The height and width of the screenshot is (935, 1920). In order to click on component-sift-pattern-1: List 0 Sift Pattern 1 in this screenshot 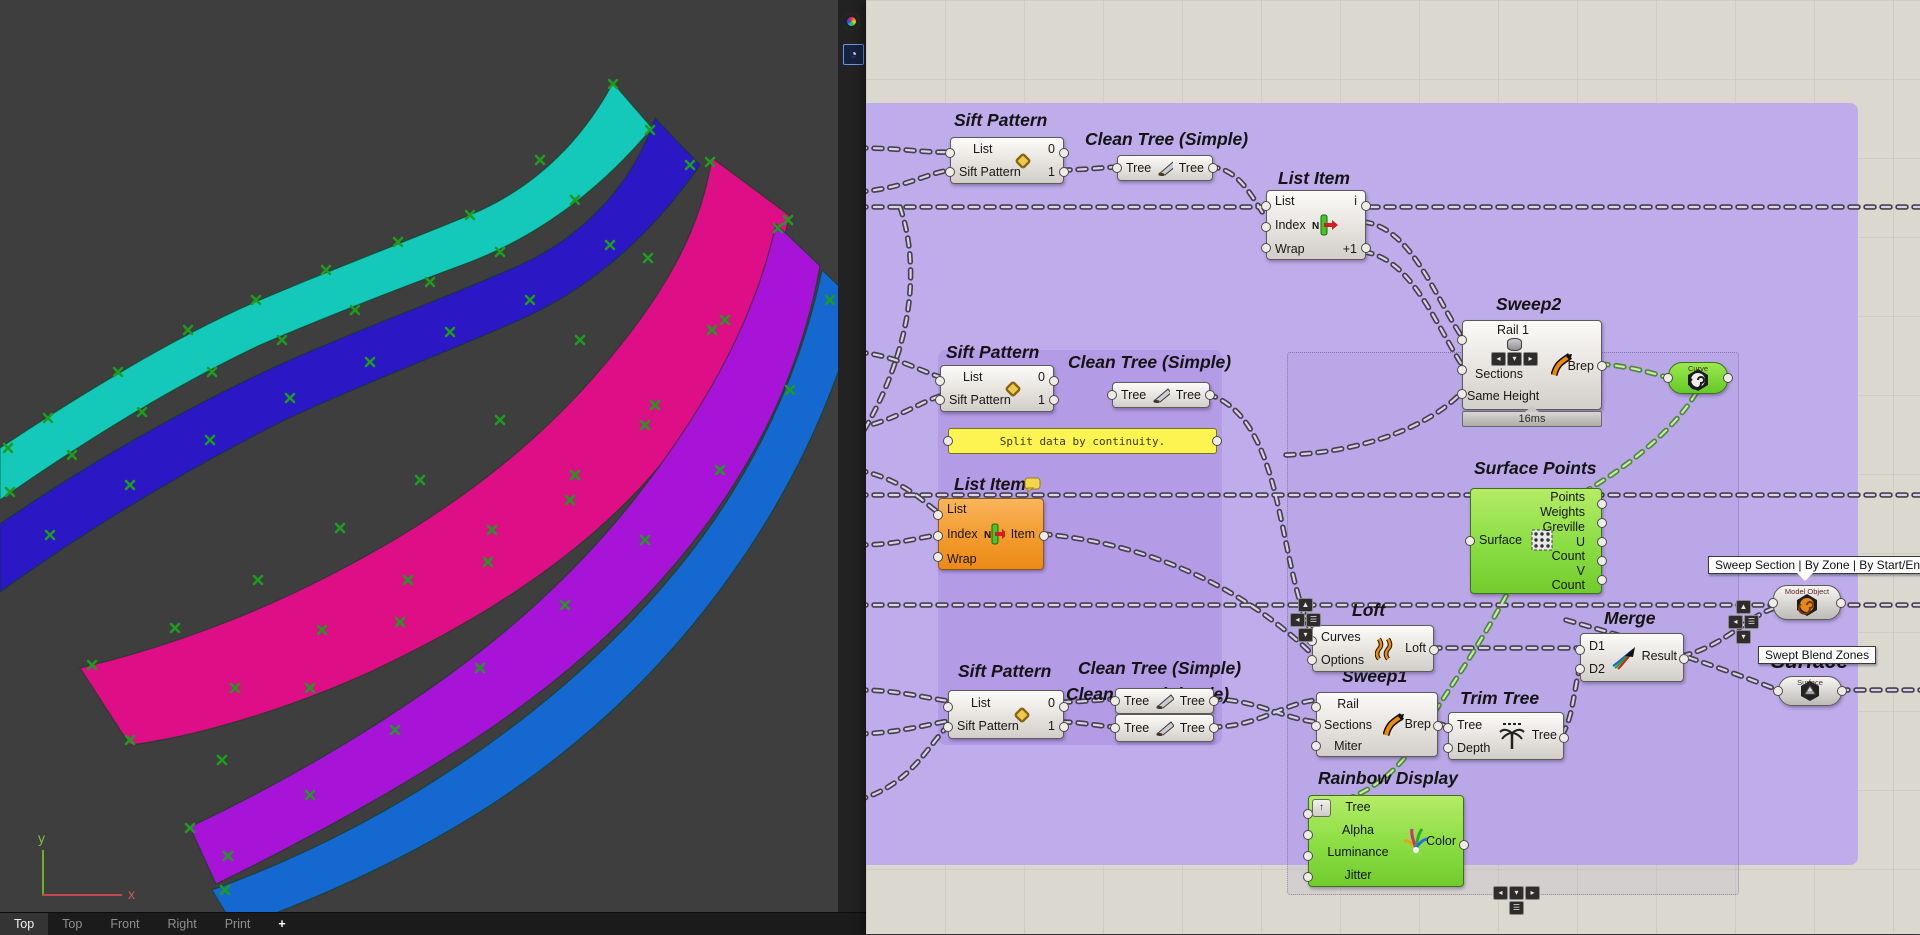, I will do `click(1007, 160)`.